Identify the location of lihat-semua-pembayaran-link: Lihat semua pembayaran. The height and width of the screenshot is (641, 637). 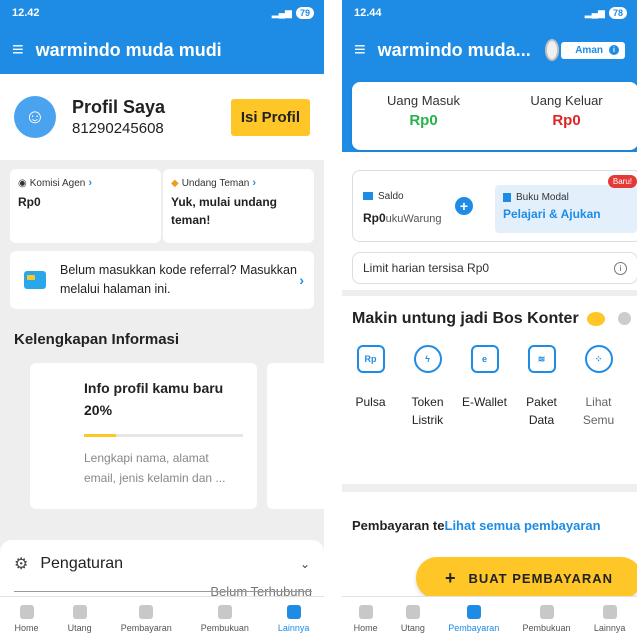
(523, 525).